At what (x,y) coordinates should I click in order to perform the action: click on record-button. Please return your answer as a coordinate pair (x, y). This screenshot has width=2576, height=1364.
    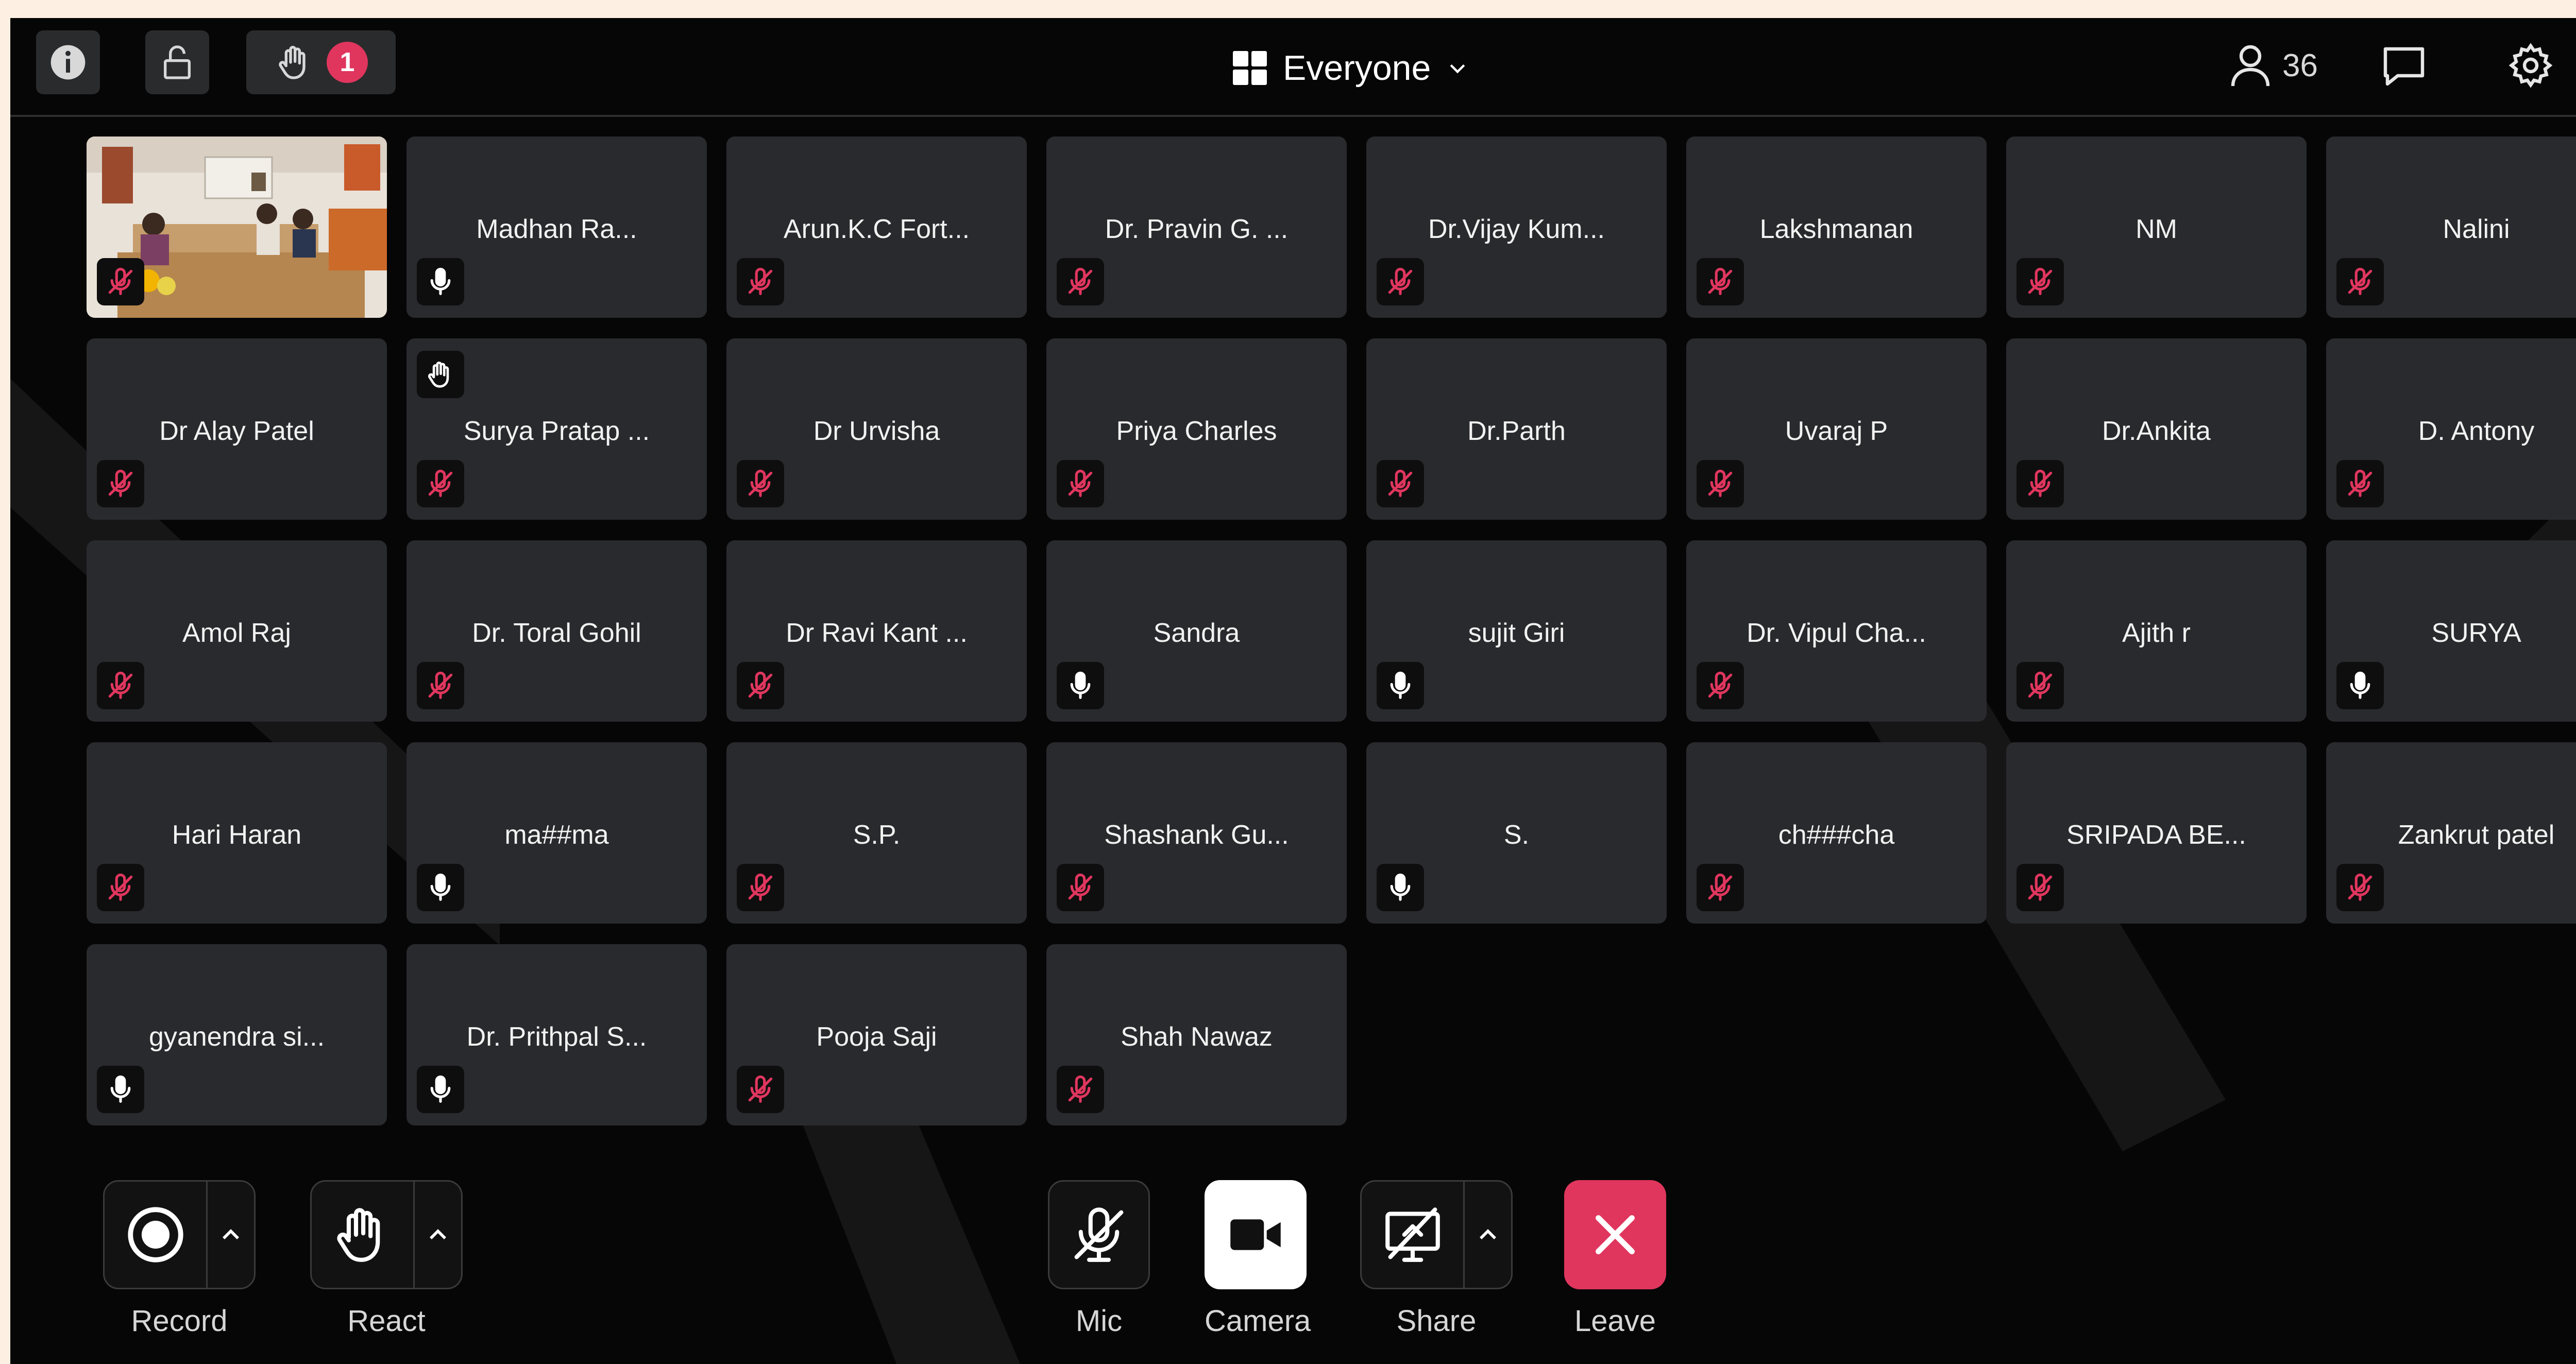
    Looking at the image, I should click on (155, 1235).